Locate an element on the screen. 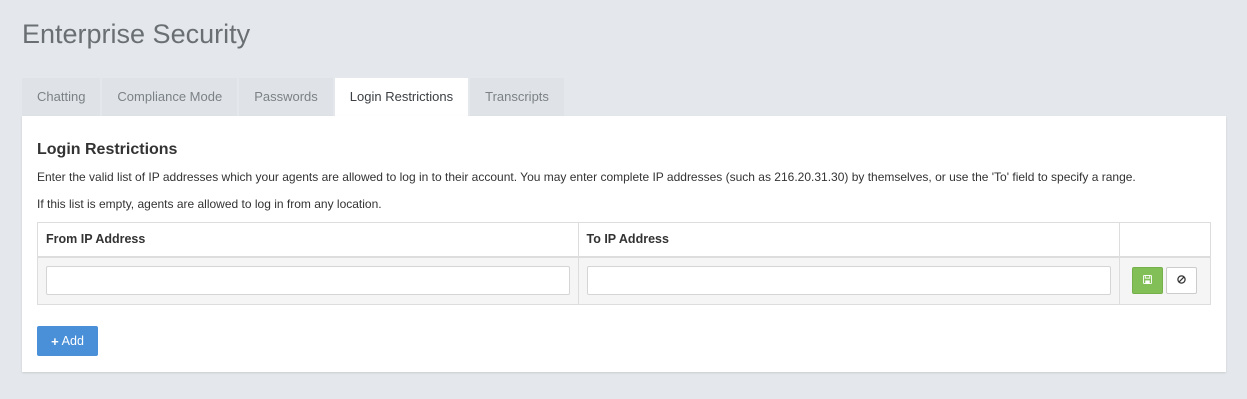  row-actions-cell is located at coordinates (1165, 280).